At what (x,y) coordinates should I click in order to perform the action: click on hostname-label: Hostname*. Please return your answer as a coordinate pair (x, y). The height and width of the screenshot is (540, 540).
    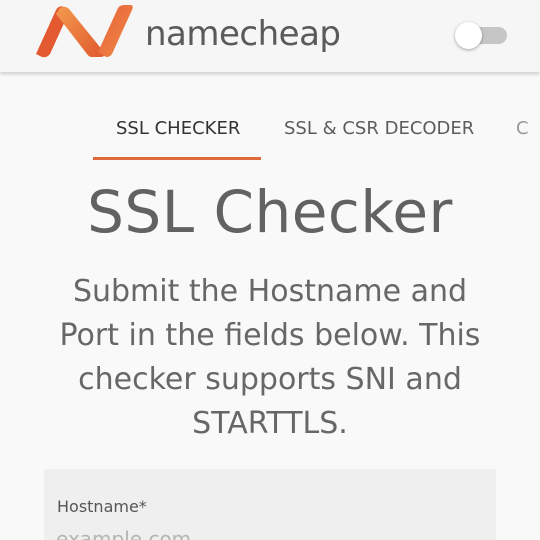
    Looking at the image, I should click on (102, 506).